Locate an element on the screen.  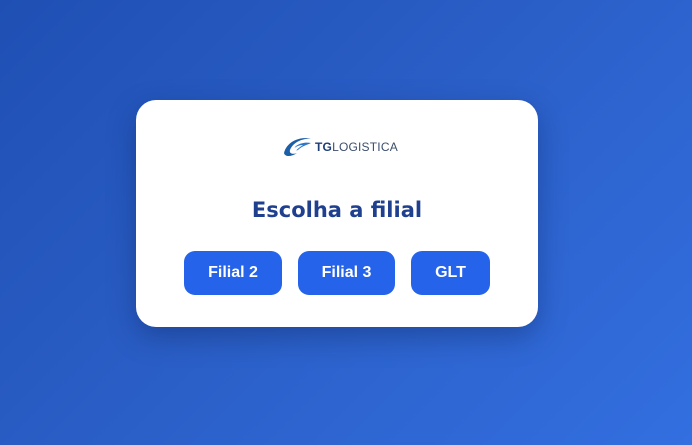
page-title: Escolha a filial is located at coordinates (337, 210).